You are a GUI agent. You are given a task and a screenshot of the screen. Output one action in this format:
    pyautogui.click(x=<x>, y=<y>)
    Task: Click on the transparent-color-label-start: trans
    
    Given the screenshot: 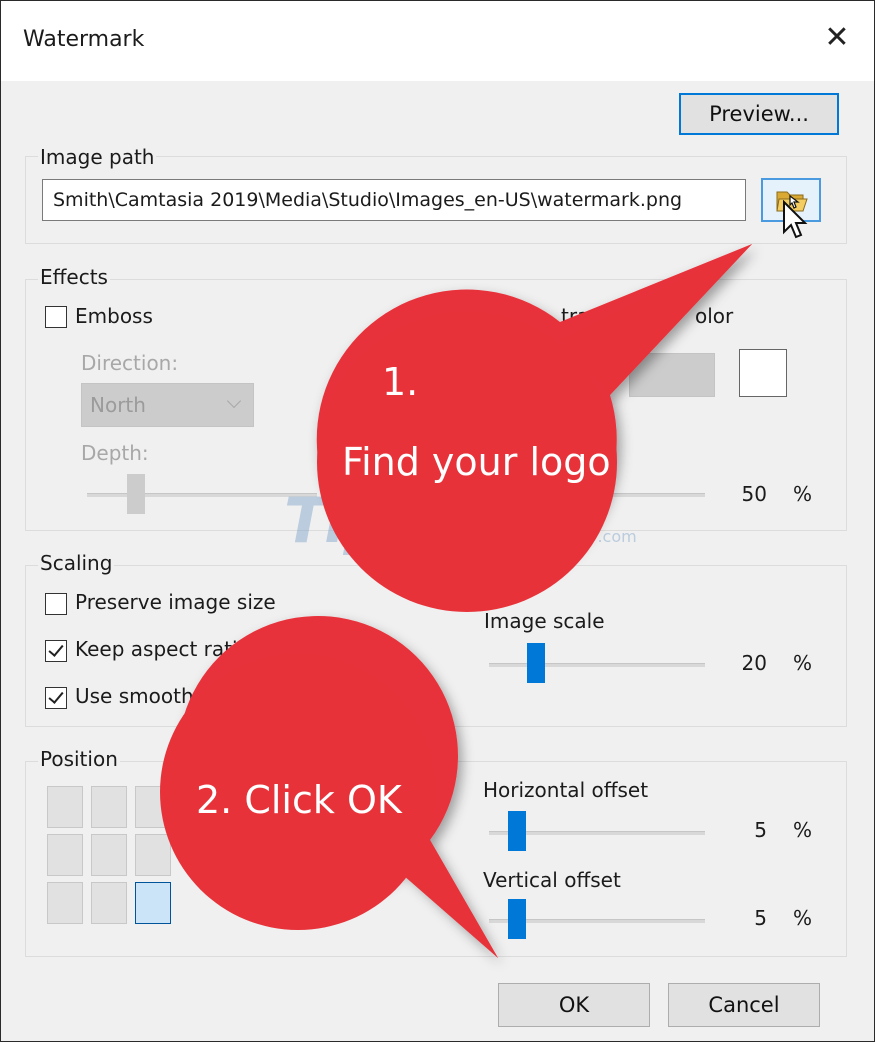 What is the action you would take?
    pyautogui.click(x=587, y=316)
    